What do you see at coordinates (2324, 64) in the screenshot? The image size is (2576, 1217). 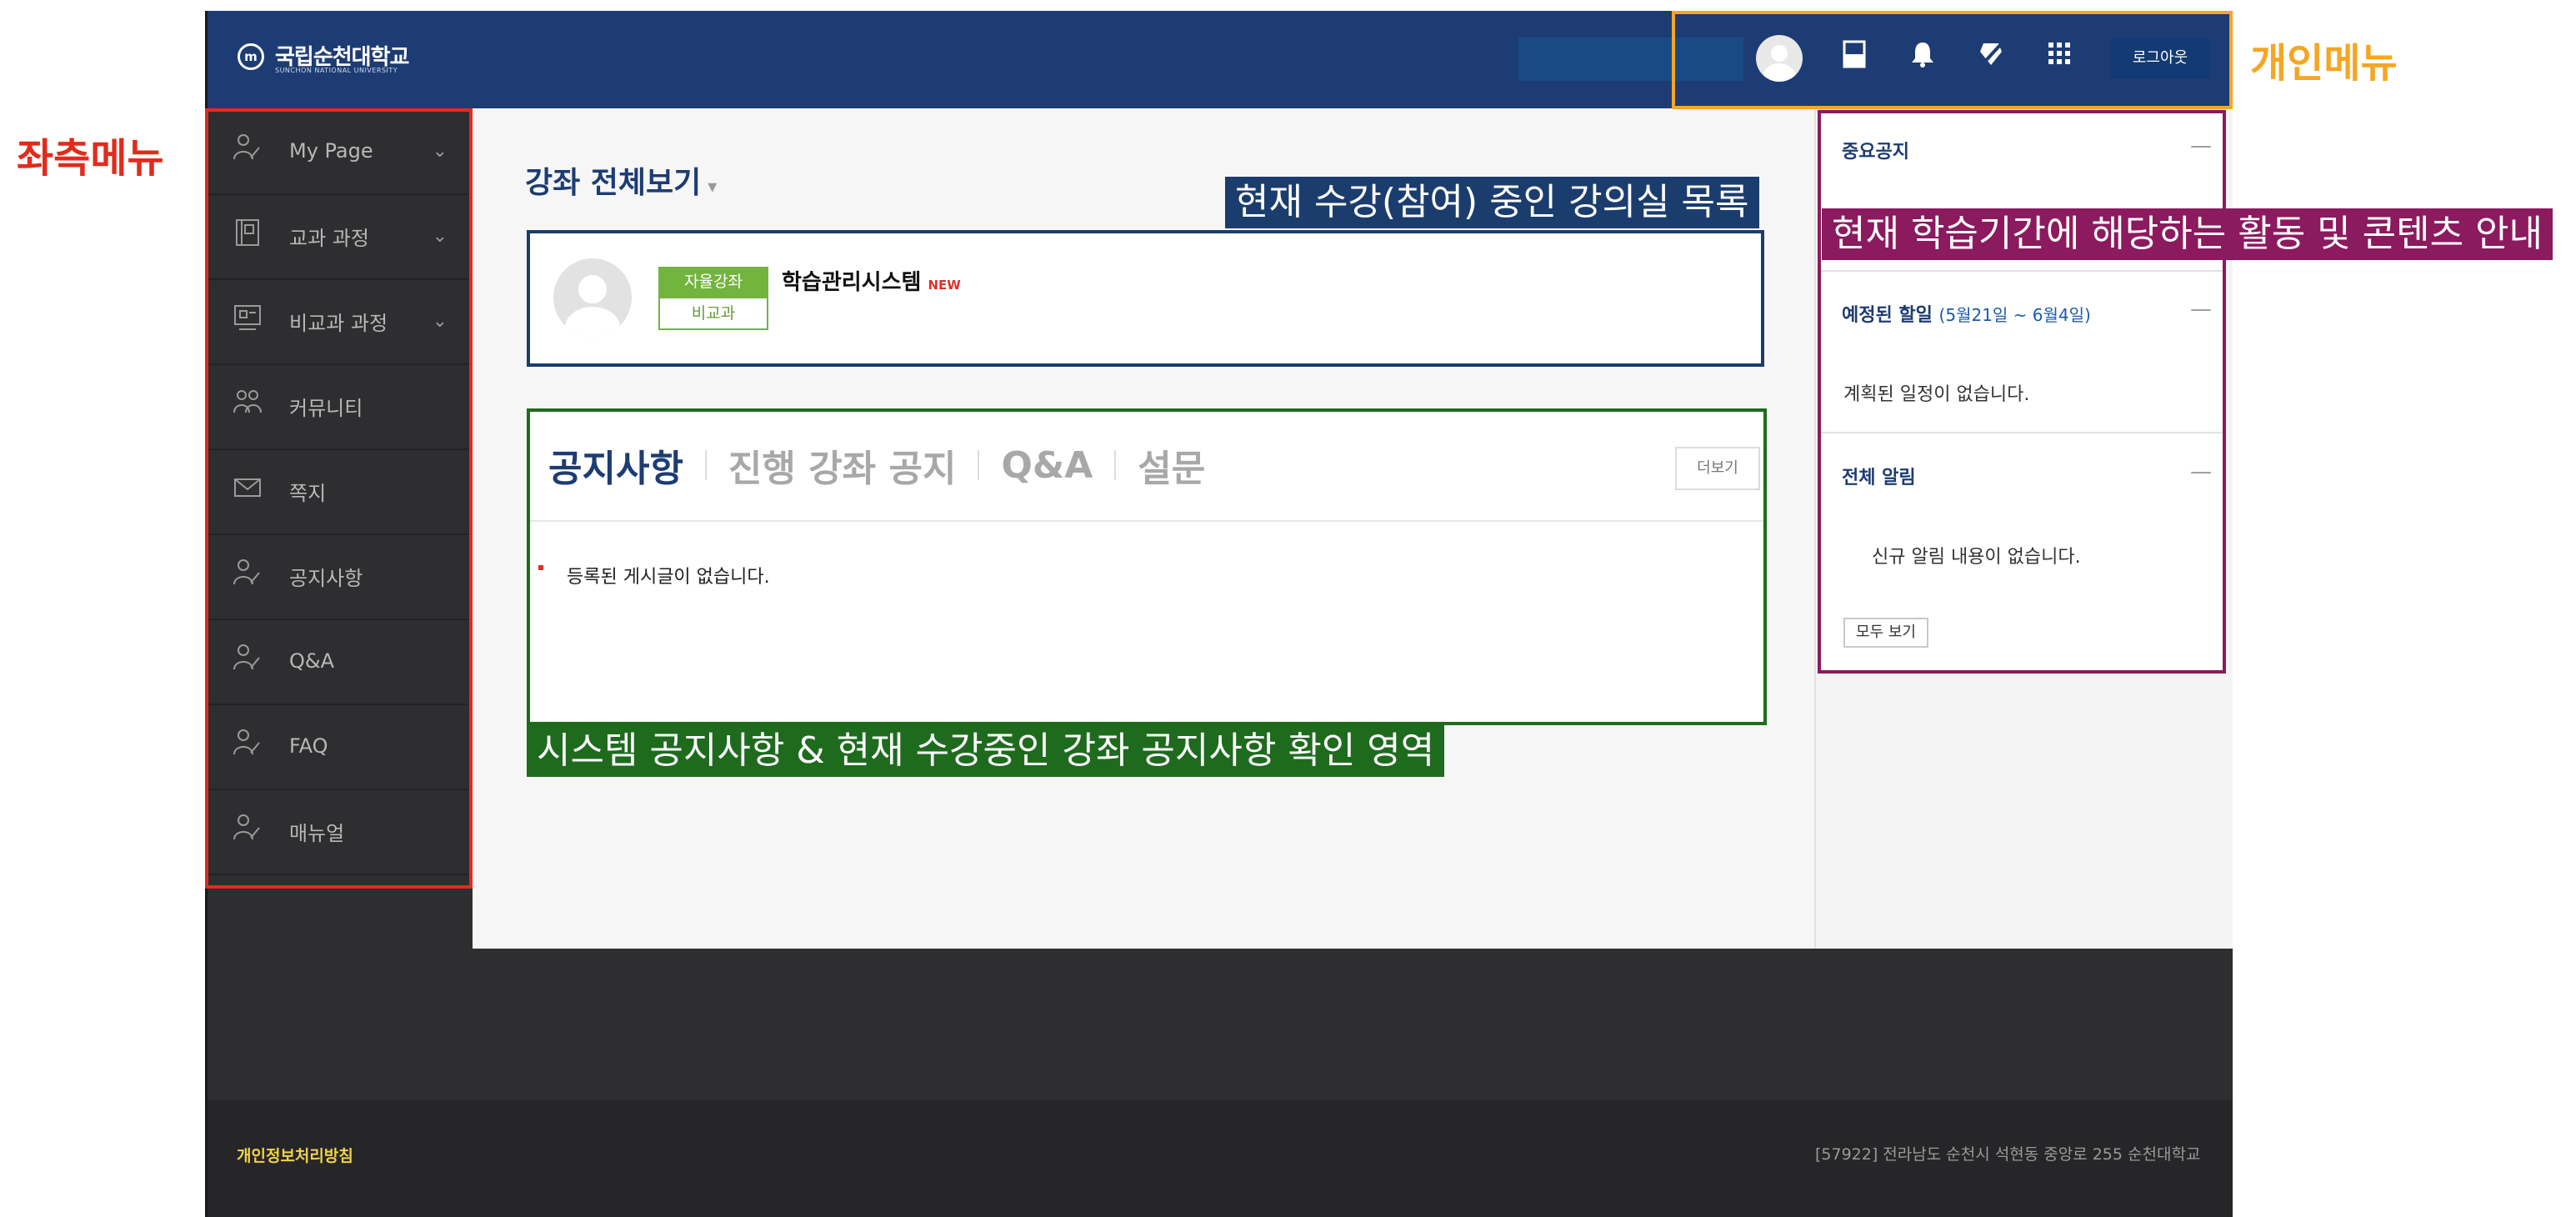 I see `annotation-personal-menu-label: 개인메뉴` at bounding box center [2324, 64].